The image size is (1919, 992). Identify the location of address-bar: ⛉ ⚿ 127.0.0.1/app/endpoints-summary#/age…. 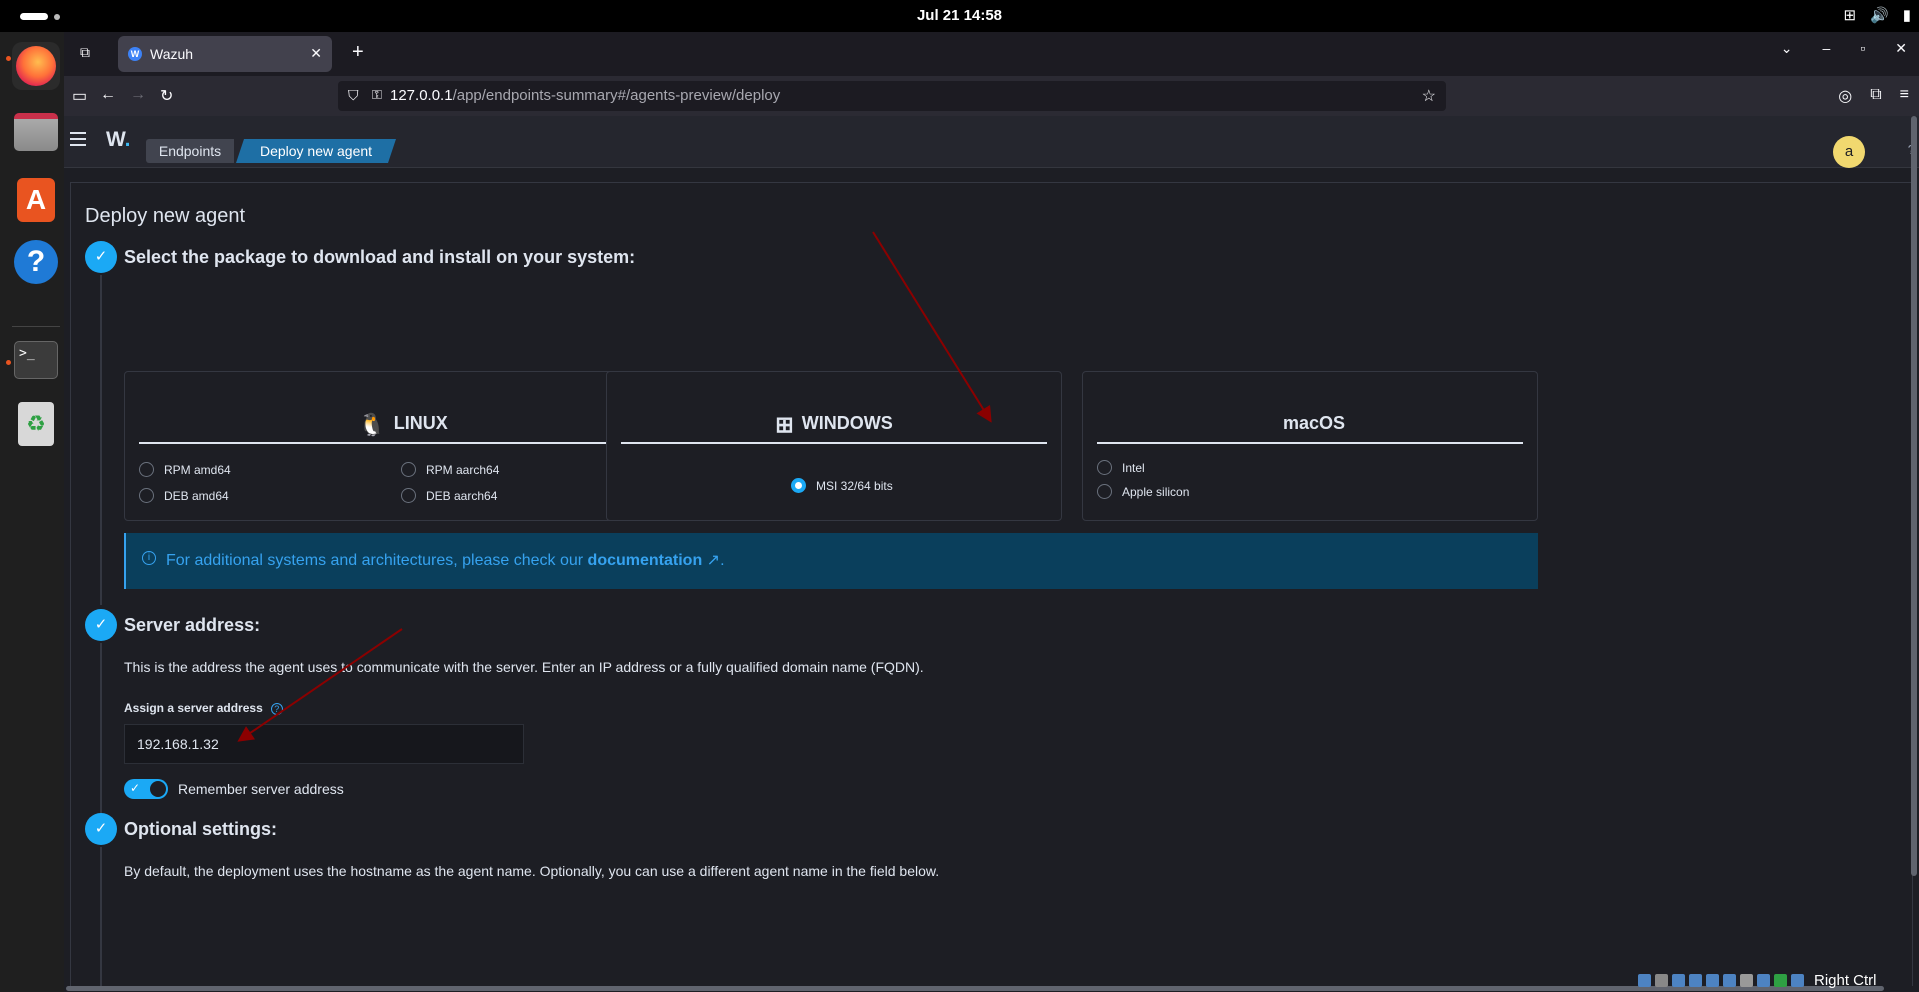
(892, 96).